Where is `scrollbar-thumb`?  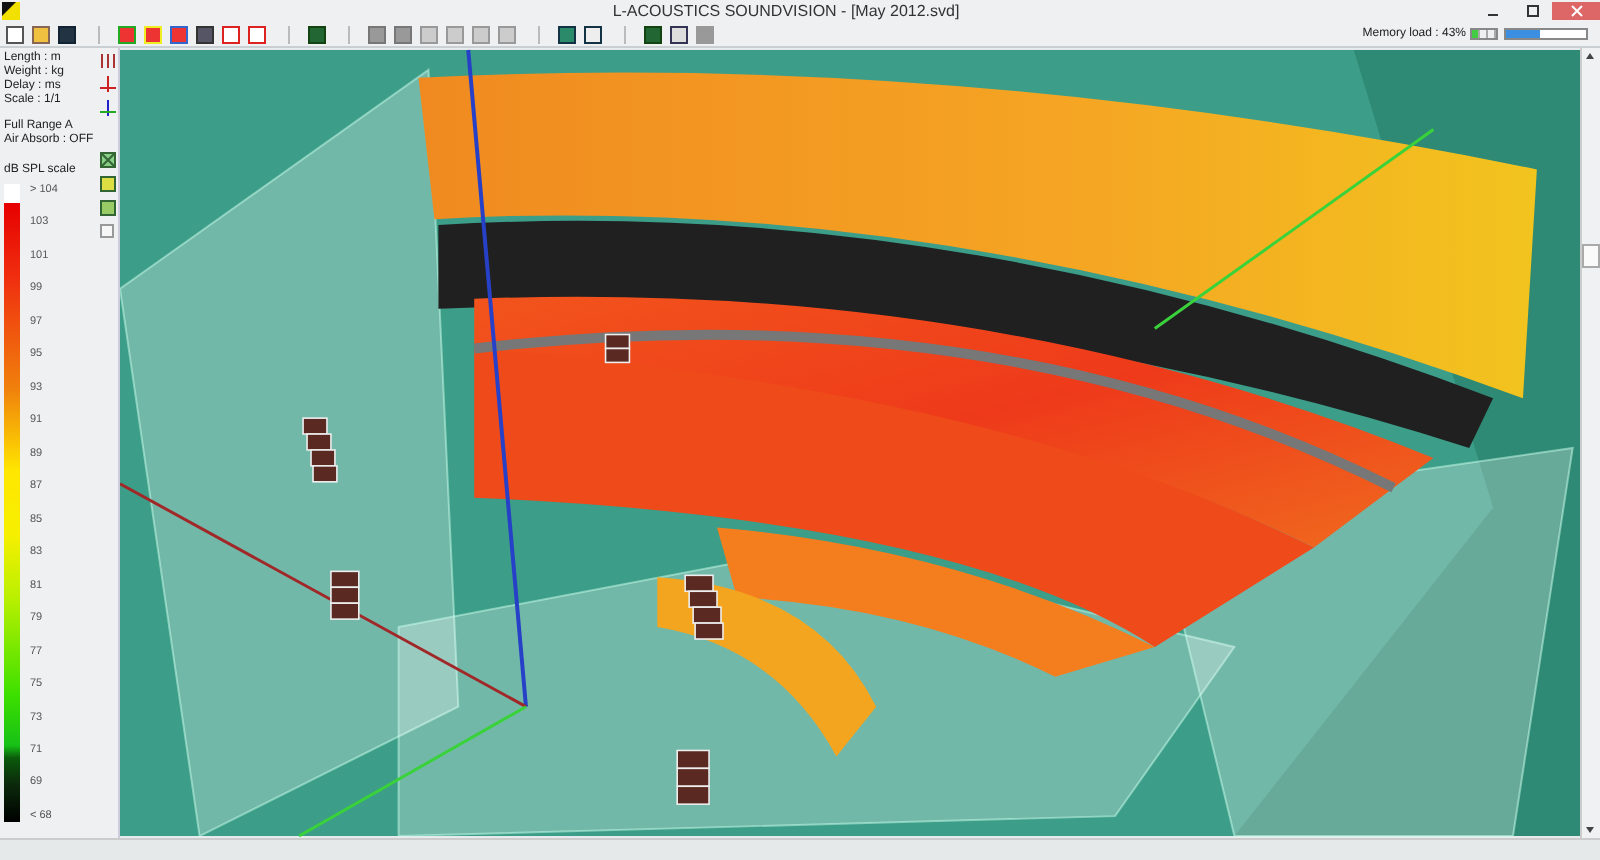 scrollbar-thumb is located at coordinates (1591, 256).